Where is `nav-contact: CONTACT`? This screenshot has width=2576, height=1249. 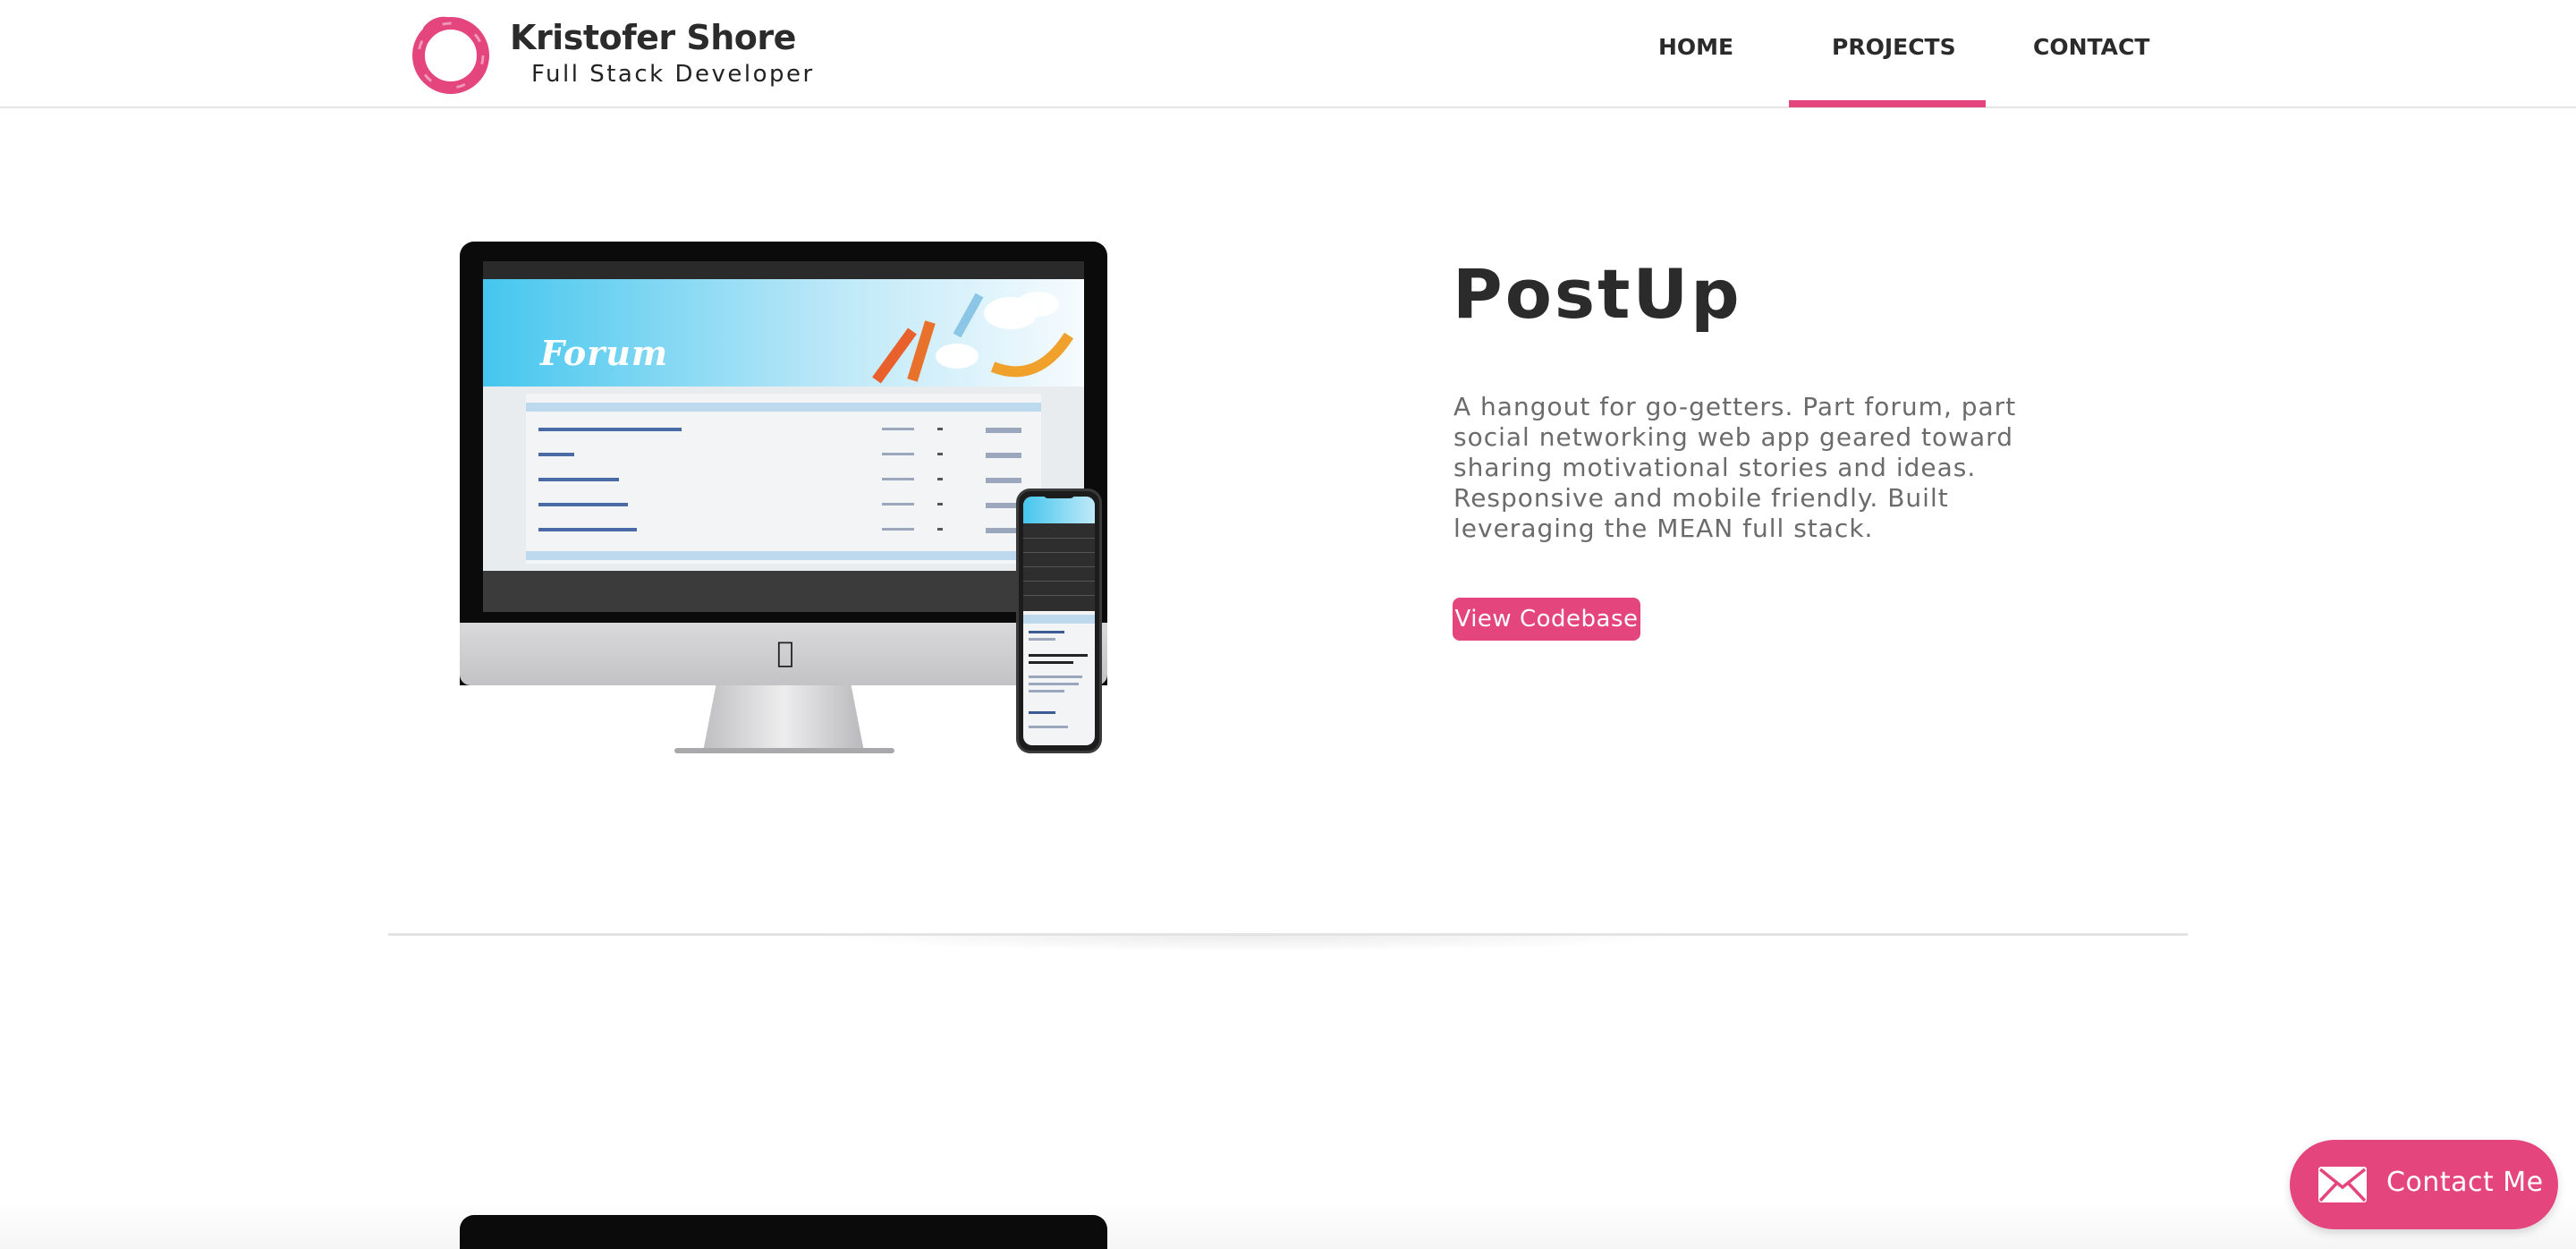 nav-contact: CONTACT is located at coordinates (2091, 47).